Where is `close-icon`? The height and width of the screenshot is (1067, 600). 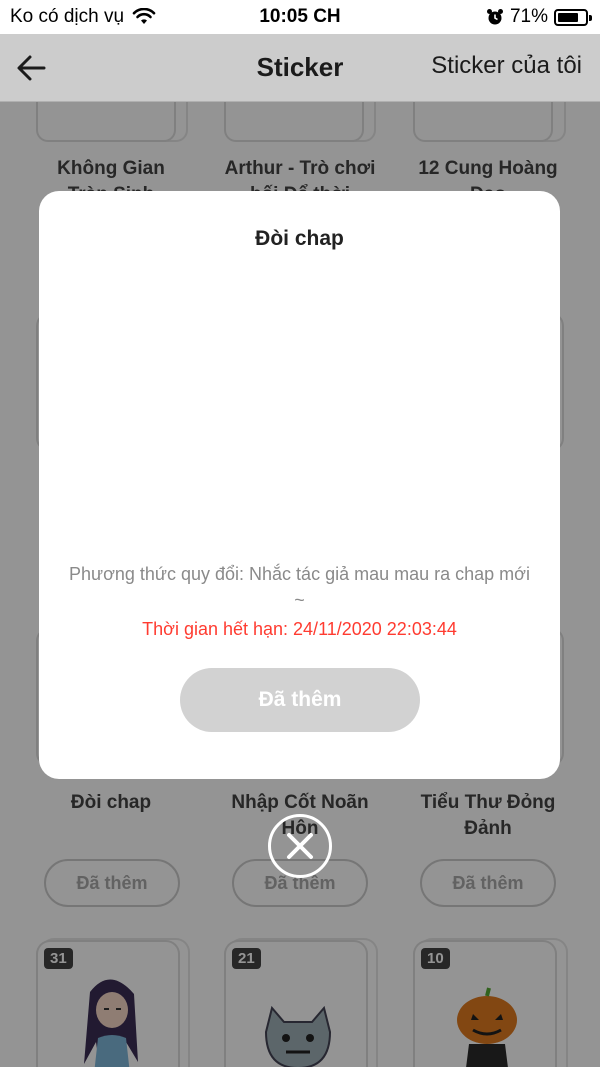
close-icon is located at coordinates (300, 846).